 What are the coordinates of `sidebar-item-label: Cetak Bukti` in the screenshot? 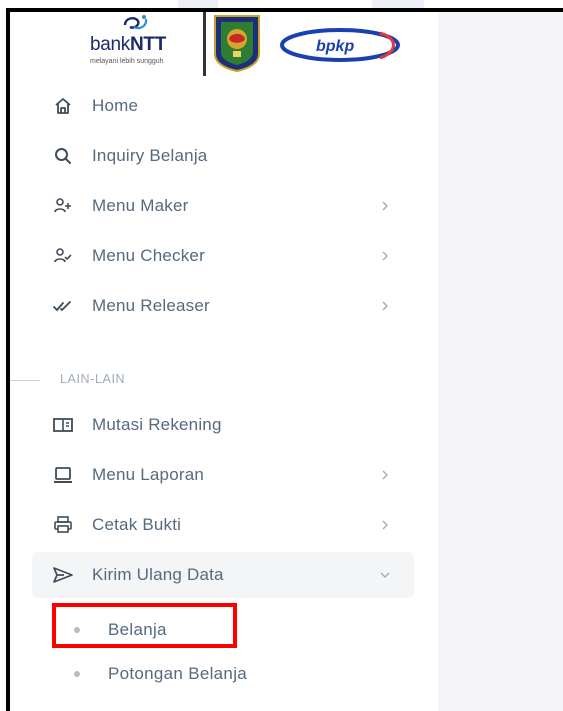 It's located at (137, 524).